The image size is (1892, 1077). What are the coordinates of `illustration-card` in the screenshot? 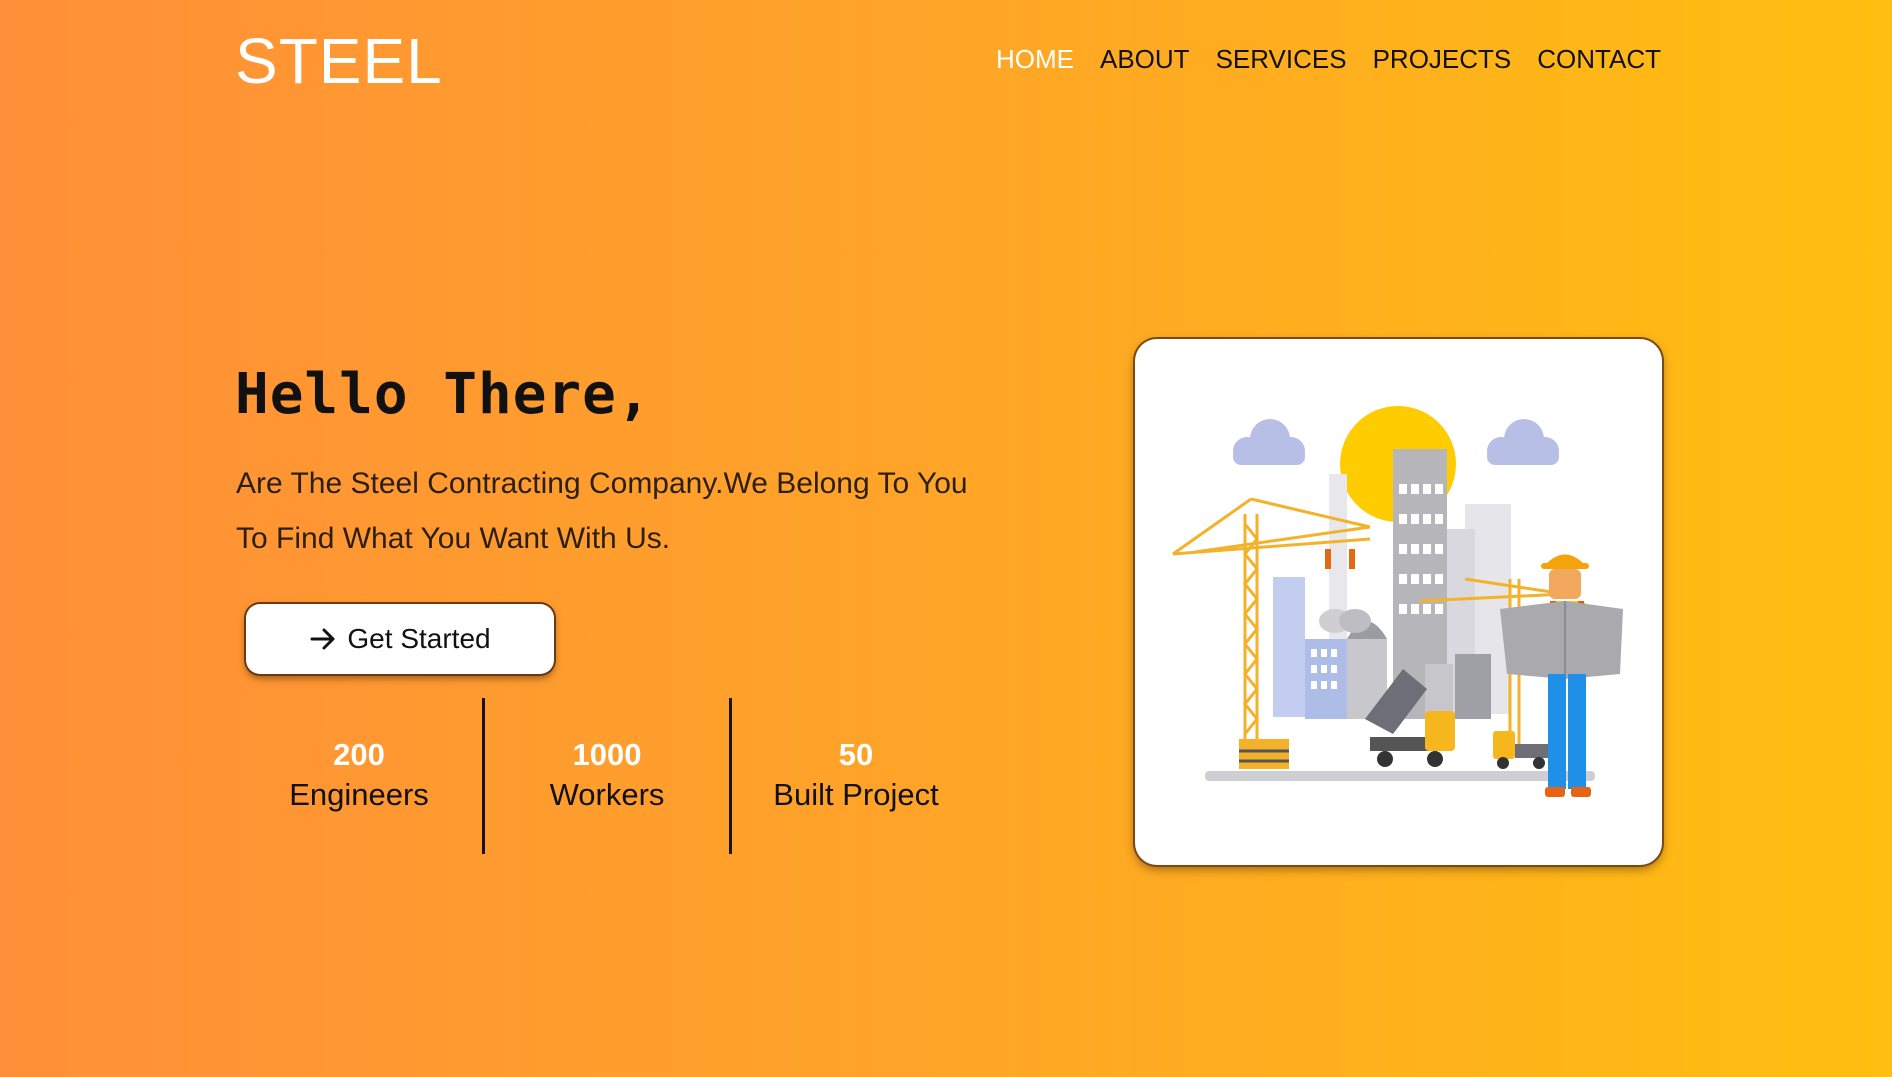 It's located at (1398, 602).